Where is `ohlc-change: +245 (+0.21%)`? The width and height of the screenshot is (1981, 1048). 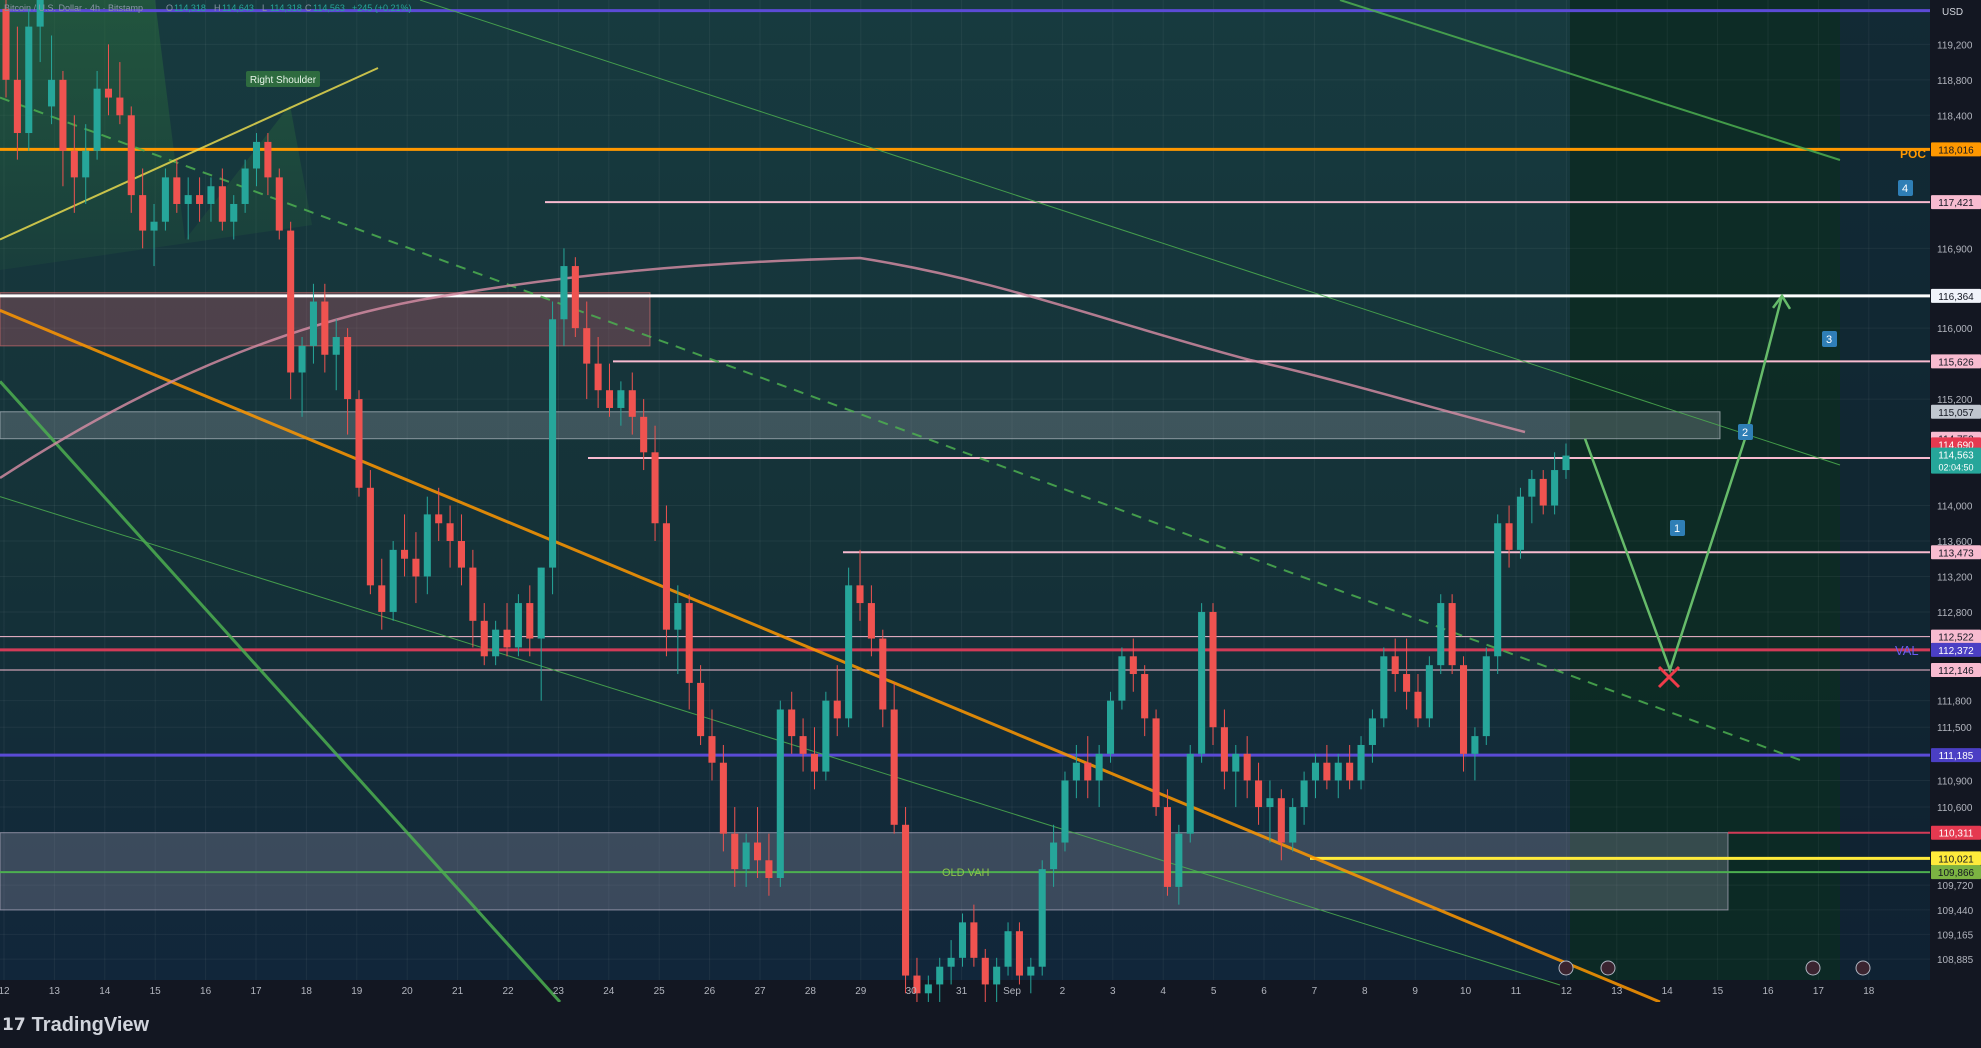
ohlc-change: +245 (+0.21%) is located at coordinates (382, 8).